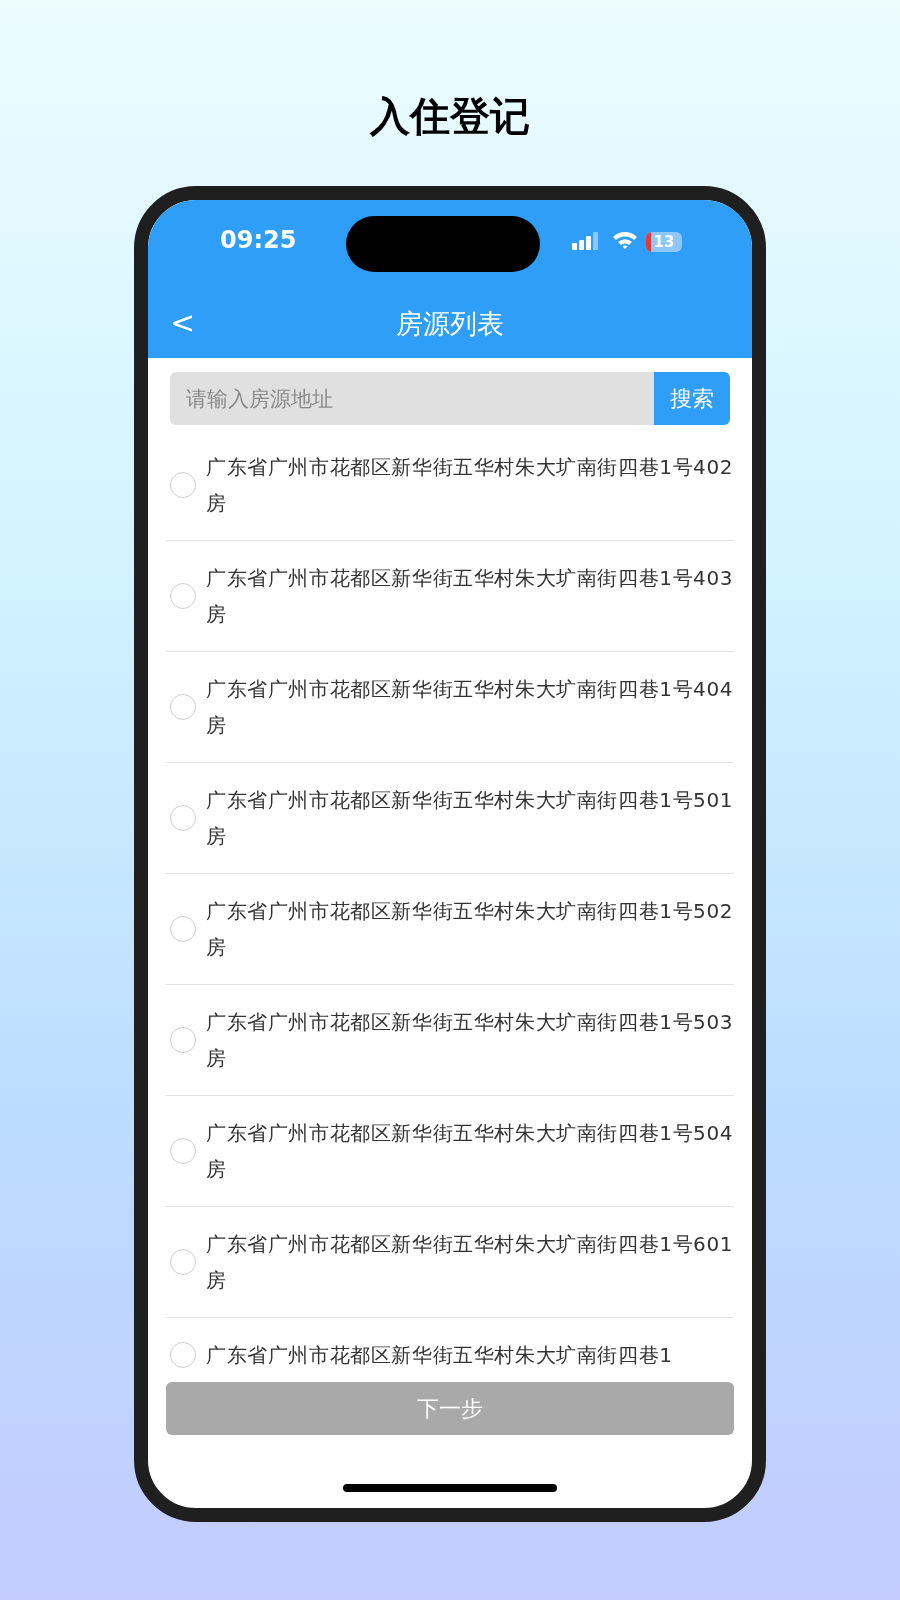 The height and width of the screenshot is (1600, 900). I want to click on listing-address: 广东省广州市花都区新华街五华村朱大圹南街四巷1号601房, so click(471, 1262).